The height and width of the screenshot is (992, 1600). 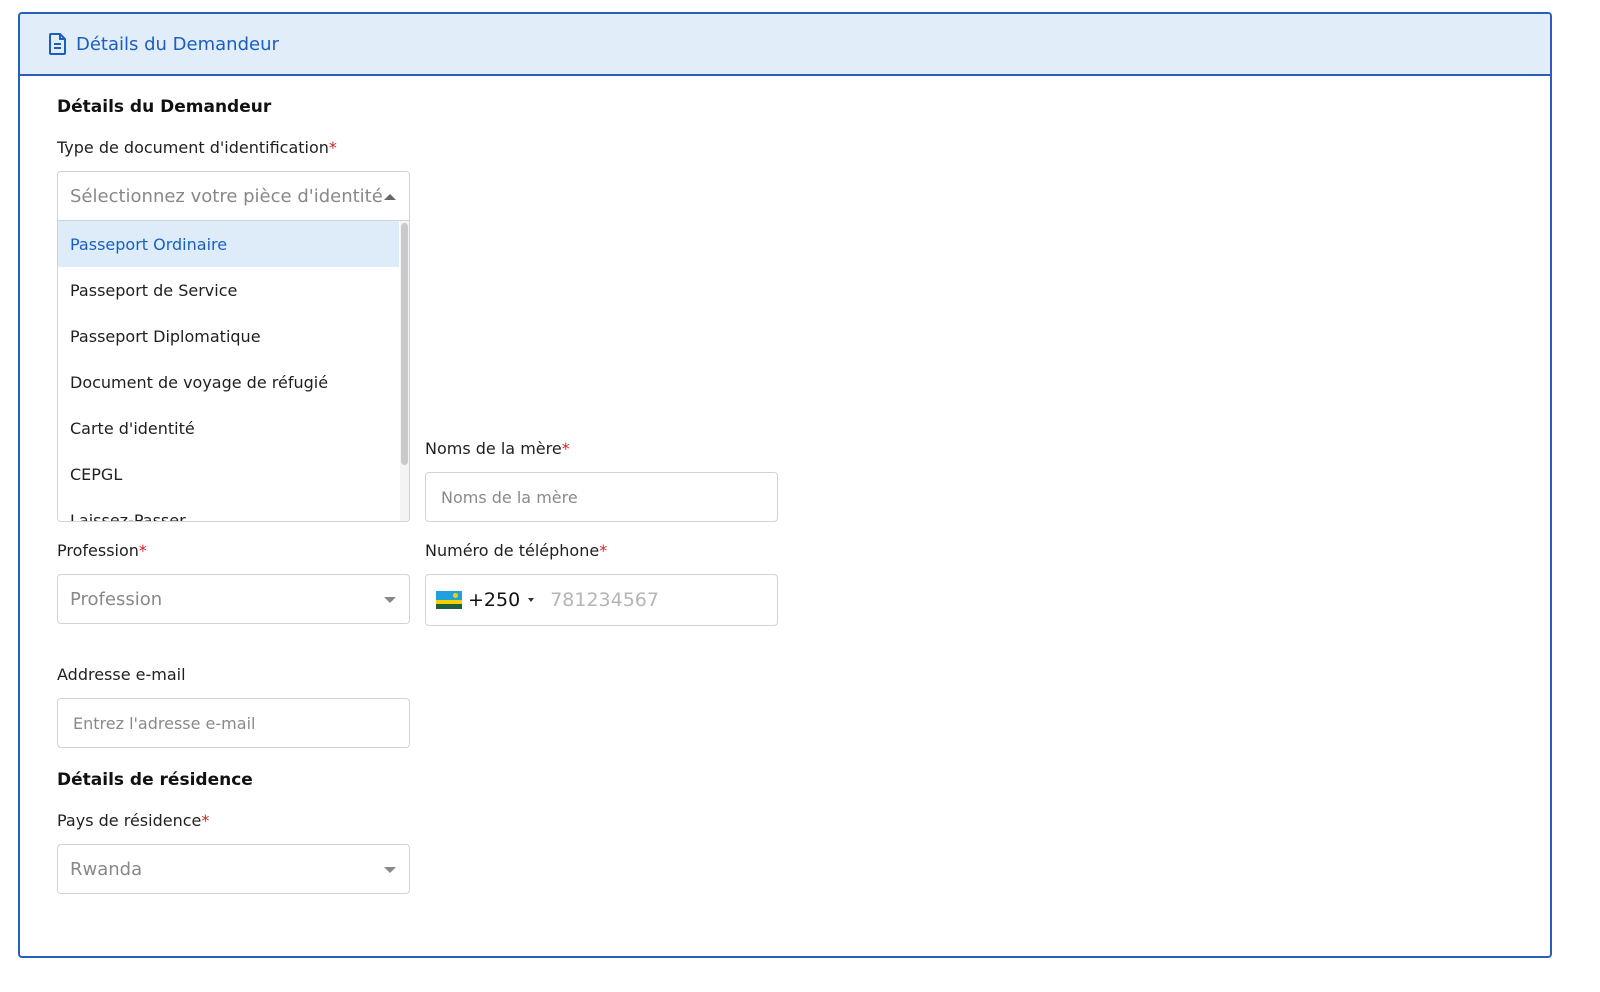 I want to click on dropdown-option: Document de voyage de réfugié, so click(x=228, y=382).